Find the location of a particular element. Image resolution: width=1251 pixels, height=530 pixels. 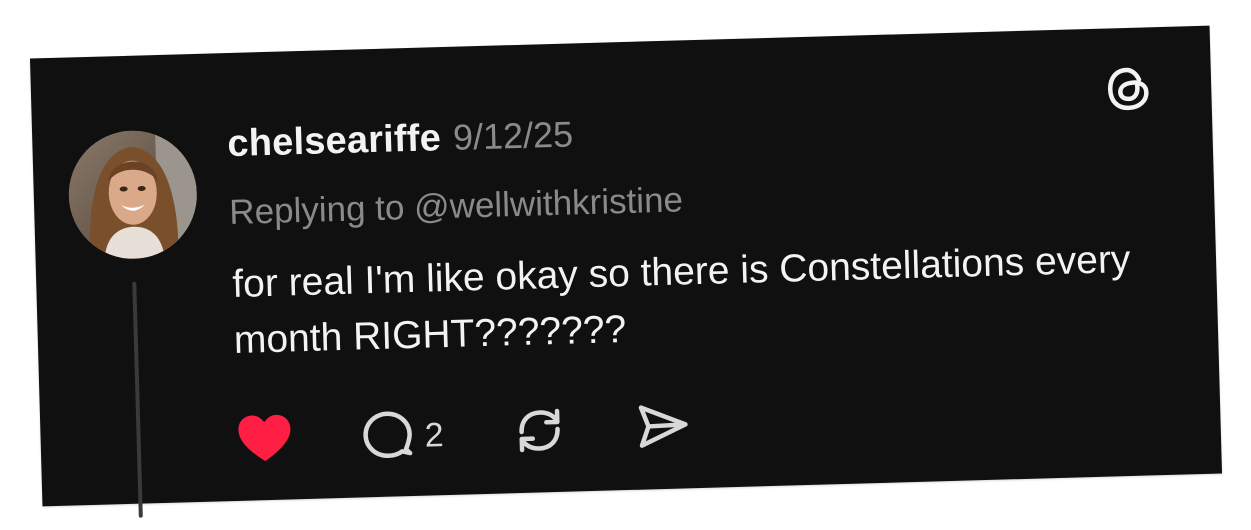

repost-button is located at coordinates (540, 432).